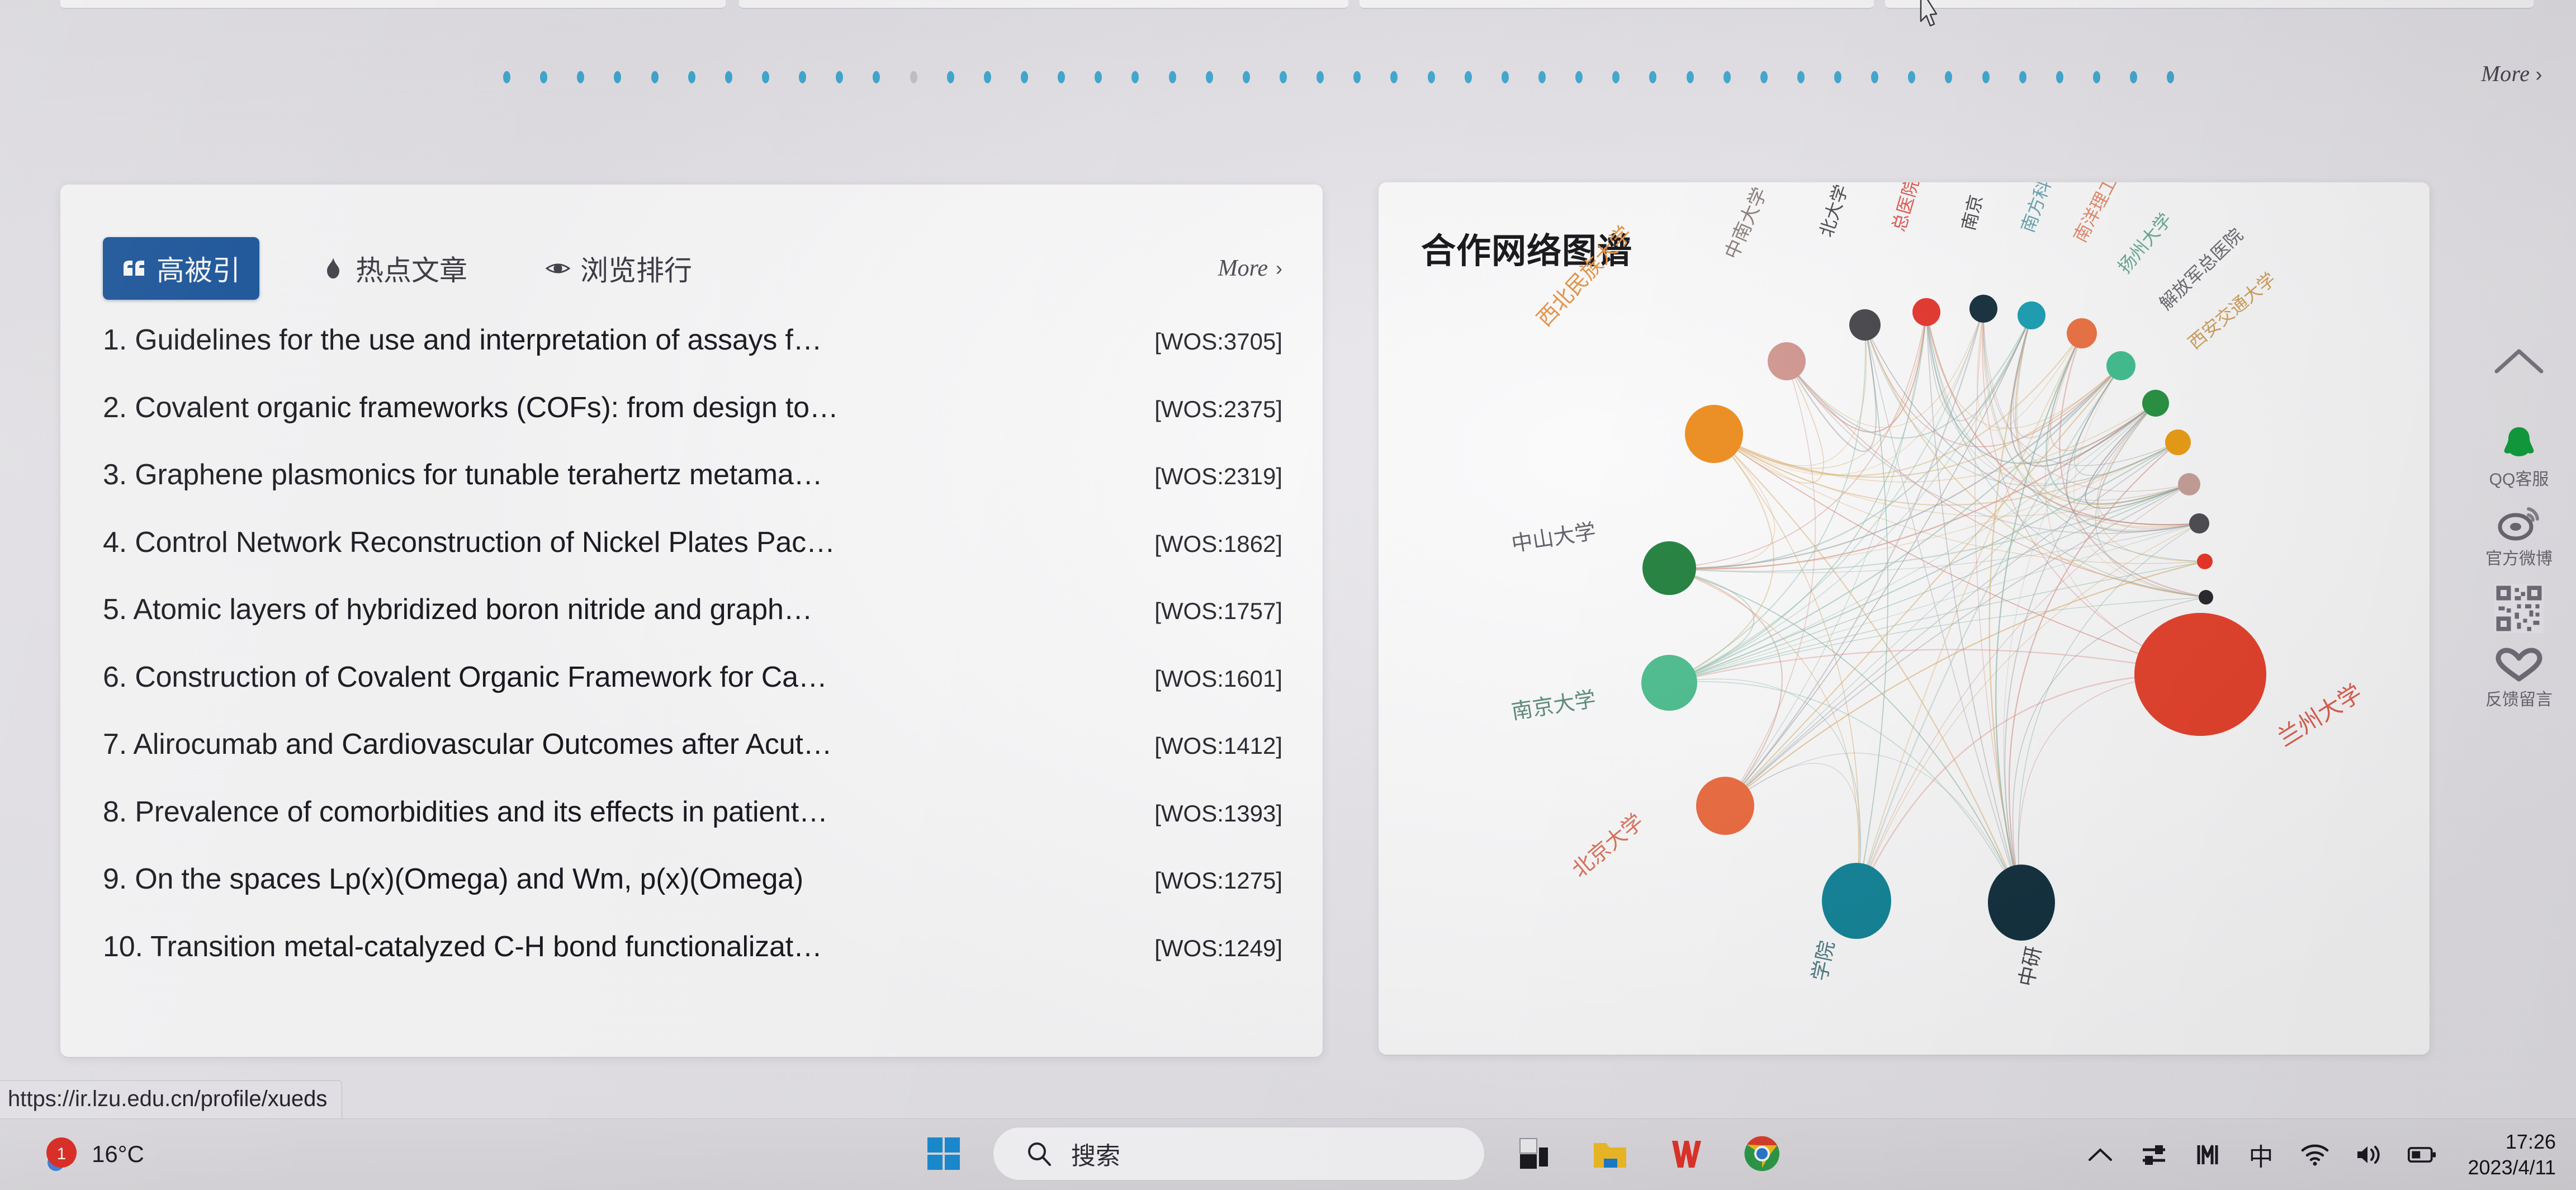 The height and width of the screenshot is (1190, 2576). Describe the element at coordinates (1339, 77) in the screenshot. I see `carousel-dots` at that location.